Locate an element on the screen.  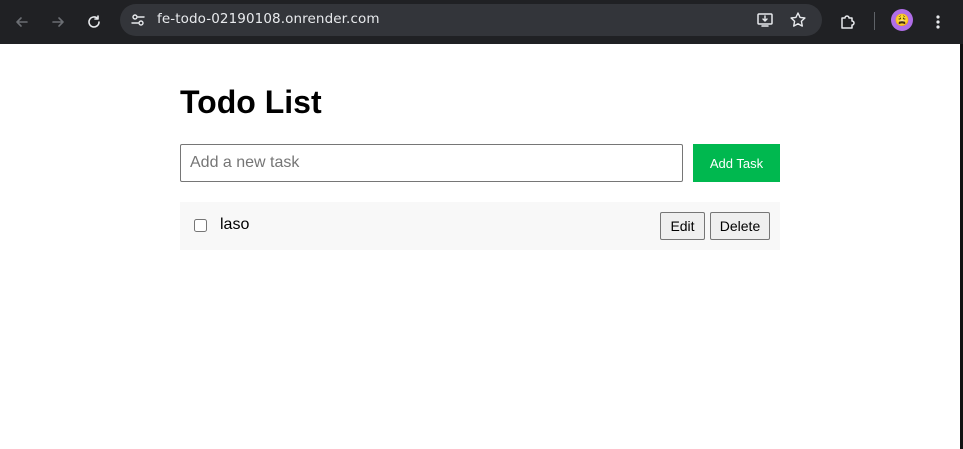
forward-button is located at coordinates (58, 22).